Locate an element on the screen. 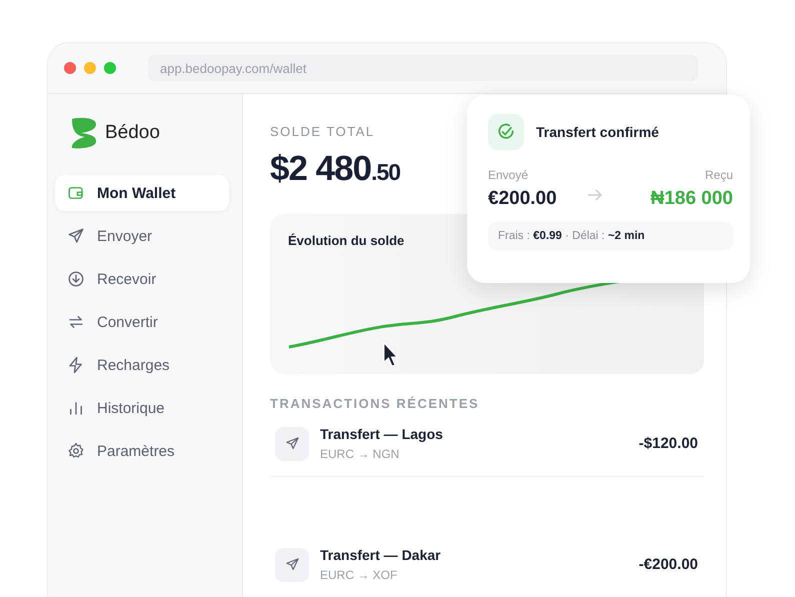  sidebar-item: Recharges is located at coordinates (142, 365).